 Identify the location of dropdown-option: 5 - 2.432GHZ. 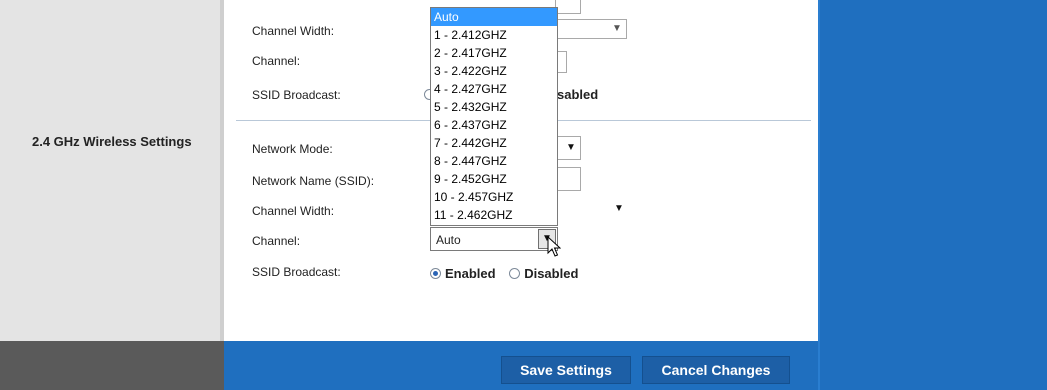
(494, 107).